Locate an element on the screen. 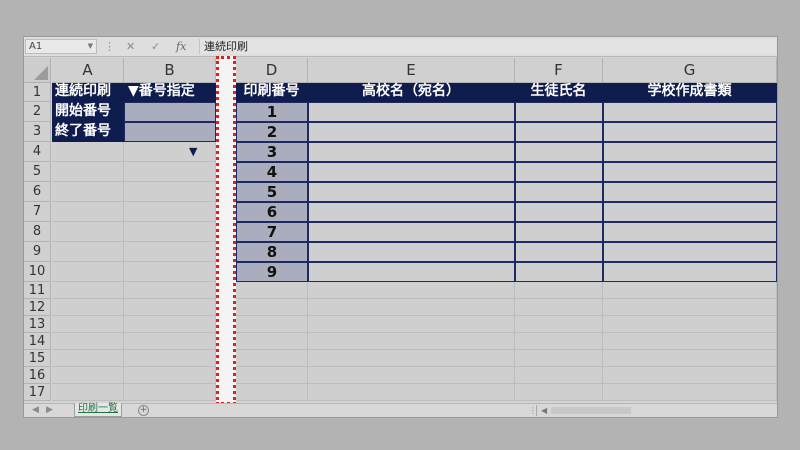 Image resolution: width=800 pixels, height=450 pixels. select-all-corner is located at coordinates (37, 70).